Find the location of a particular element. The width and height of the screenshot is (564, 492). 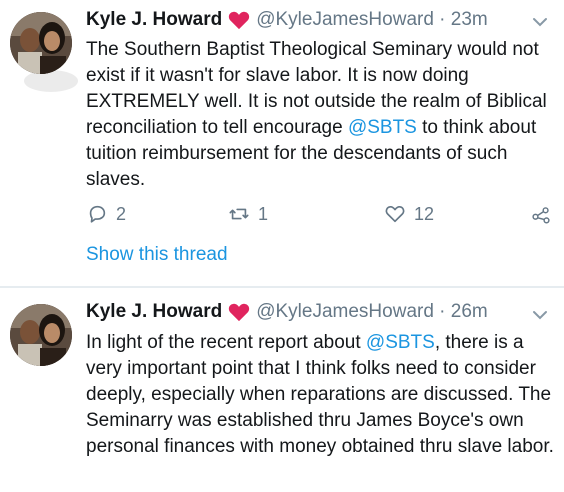

handle-and-time: @KyleJamesHoward · 26m is located at coordinates (372, 311).